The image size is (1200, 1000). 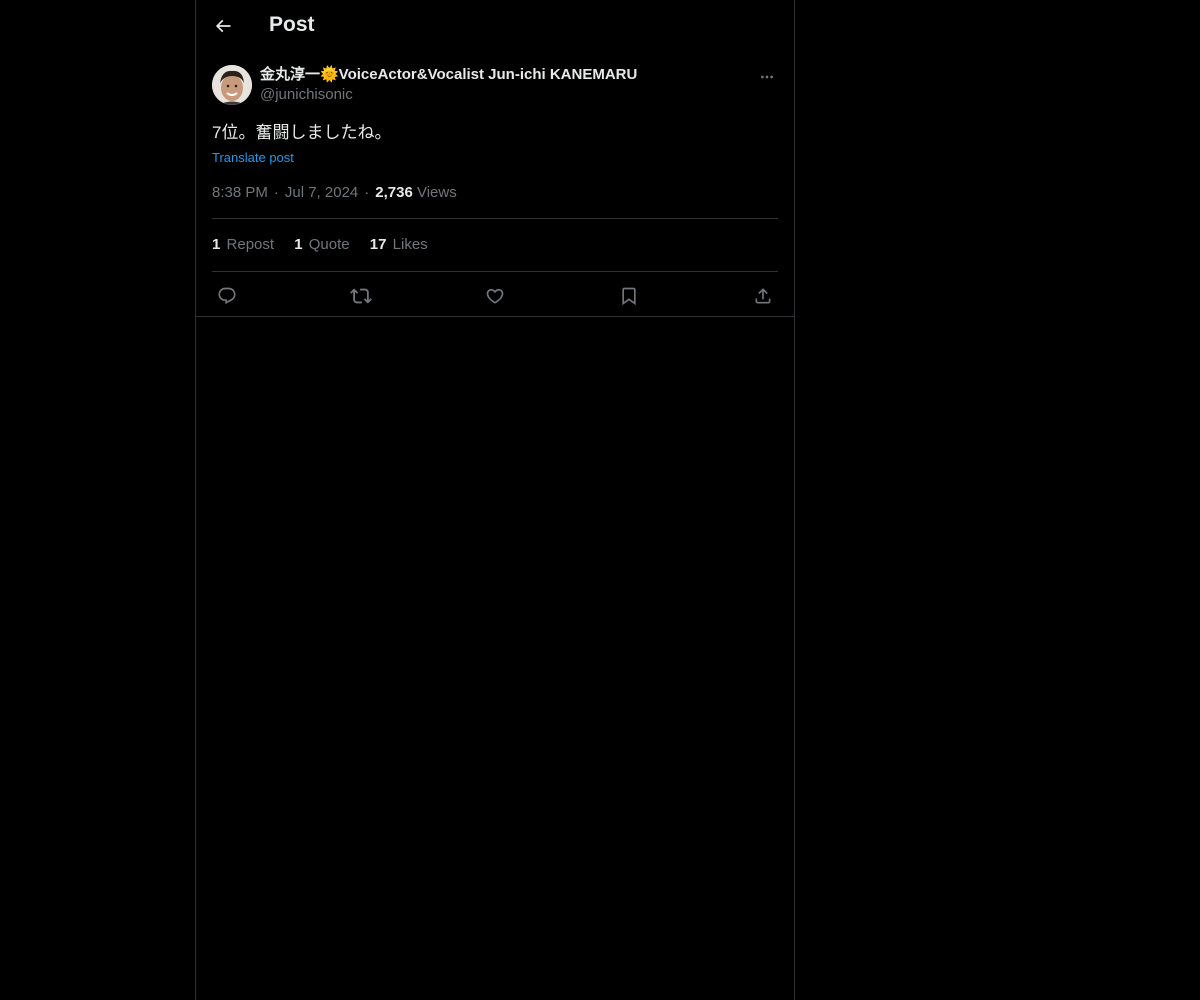 I want to click on more-options-button, so click(x=767, y=77).